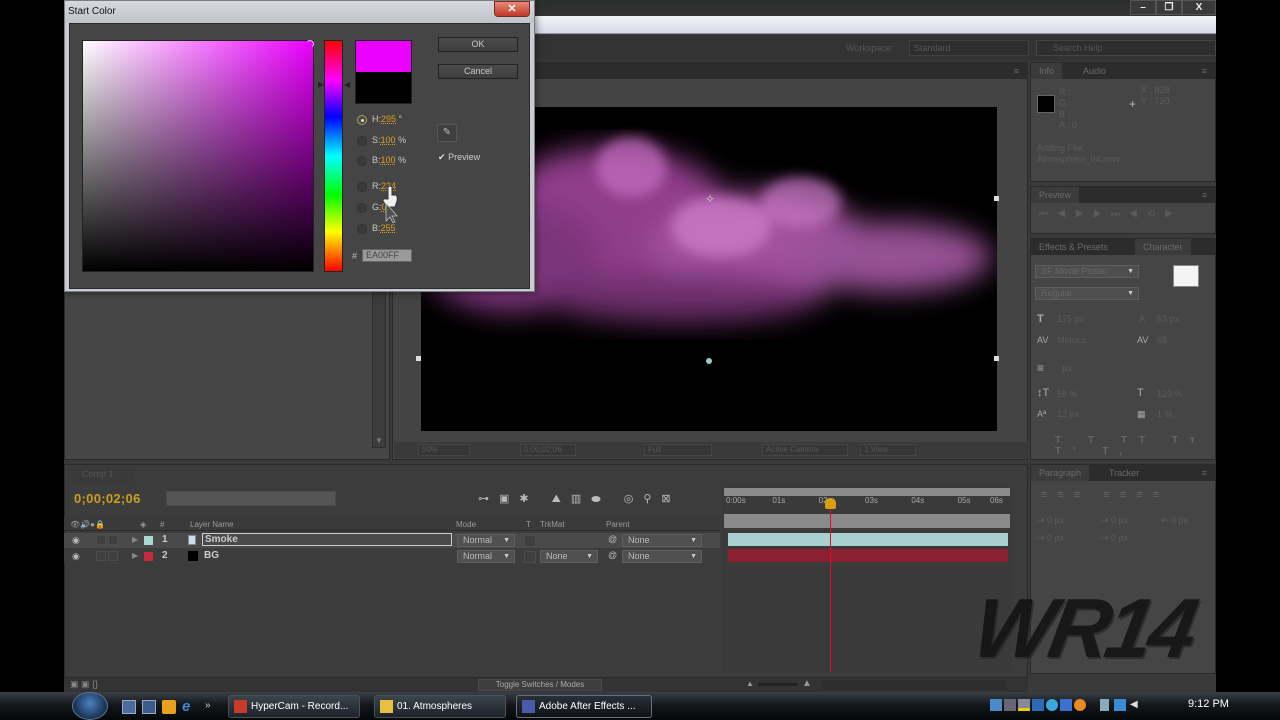  Describe the element at coordinates (392, 556) in the screenshot. I see `layer-row: ◉ ▶ 2 BG Normal ▼ None ▼ @ None ▼` at that location.